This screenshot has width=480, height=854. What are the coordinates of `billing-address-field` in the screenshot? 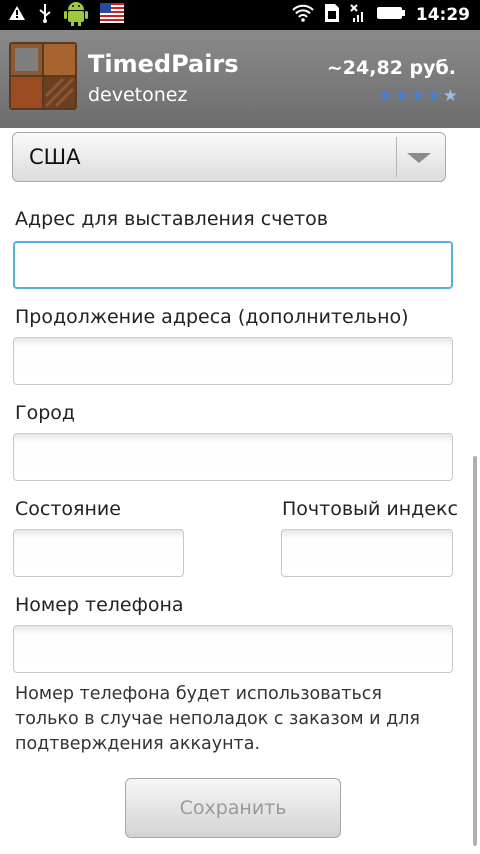 It's located at (244, 265).